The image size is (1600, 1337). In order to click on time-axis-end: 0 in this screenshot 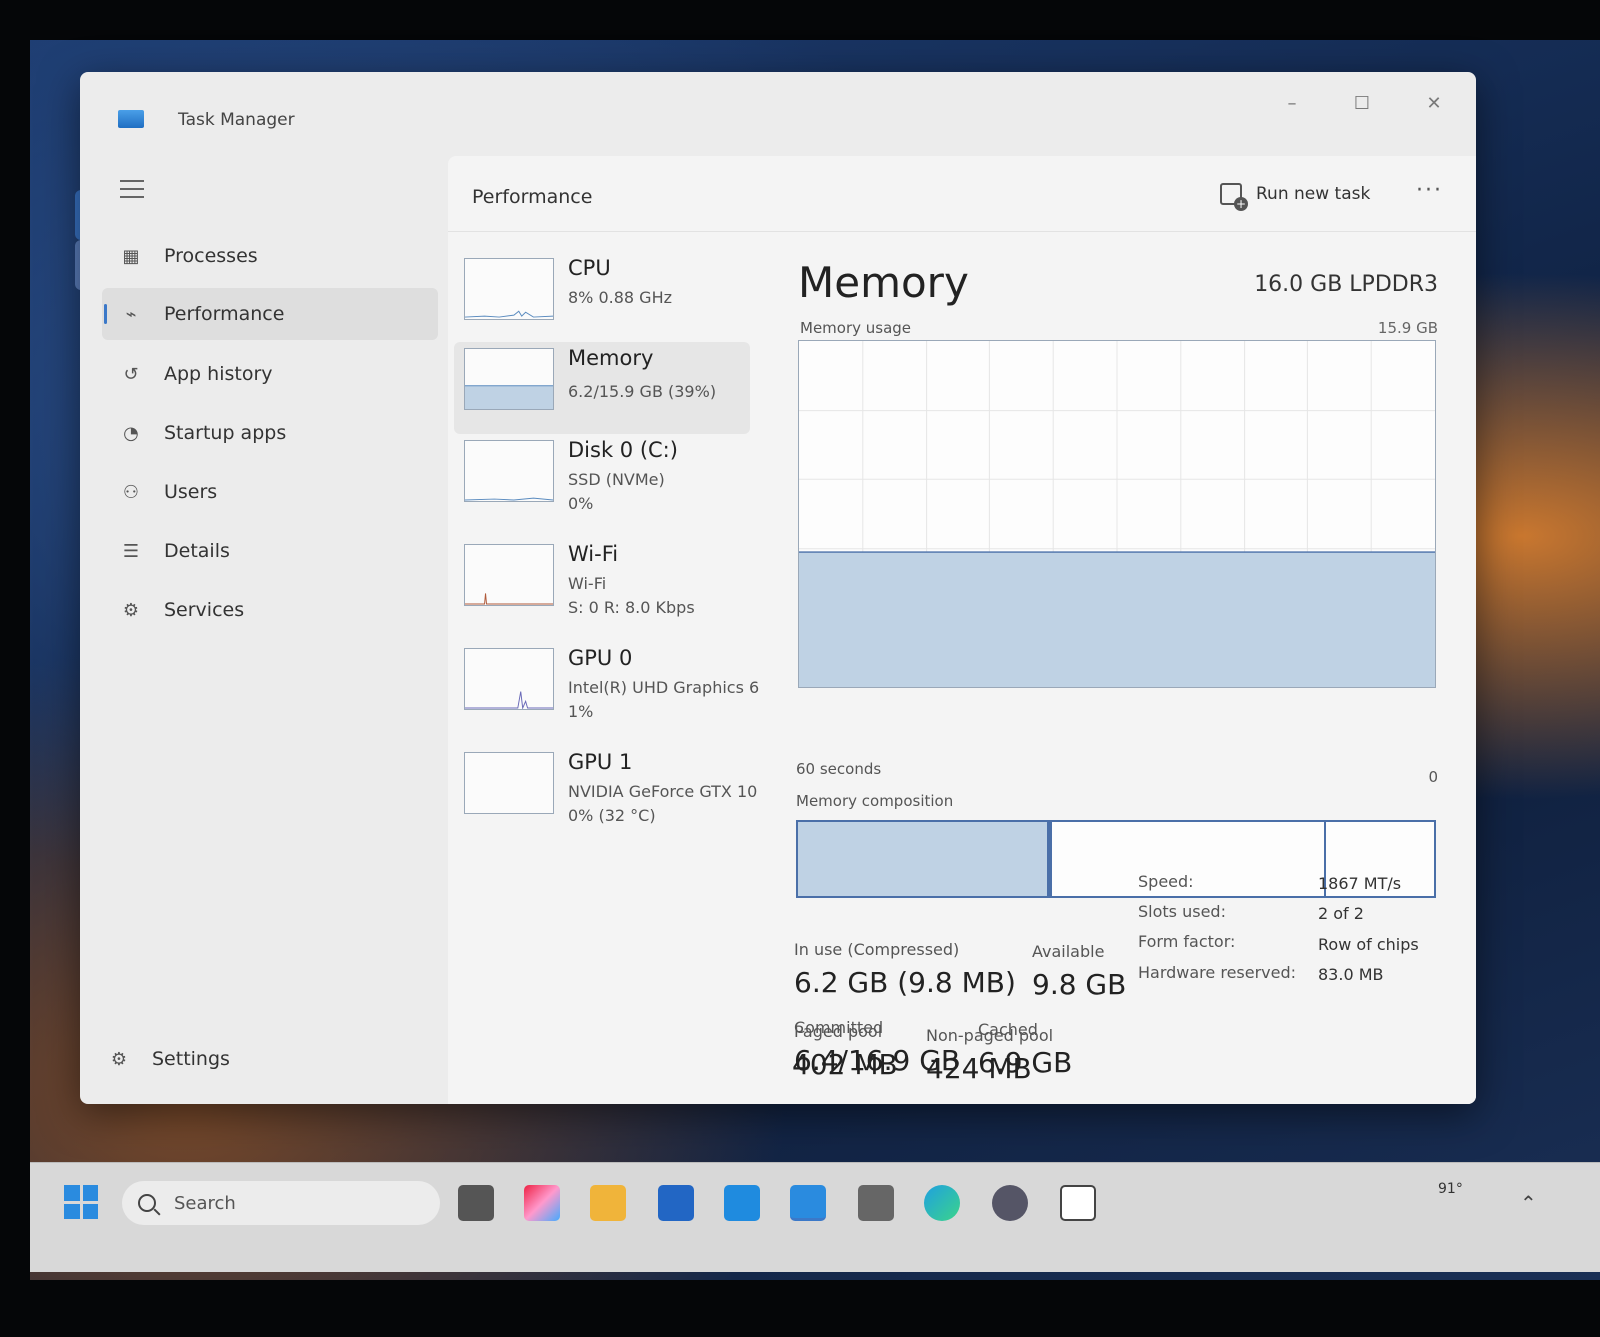, I will do `click(1433, 777)`.